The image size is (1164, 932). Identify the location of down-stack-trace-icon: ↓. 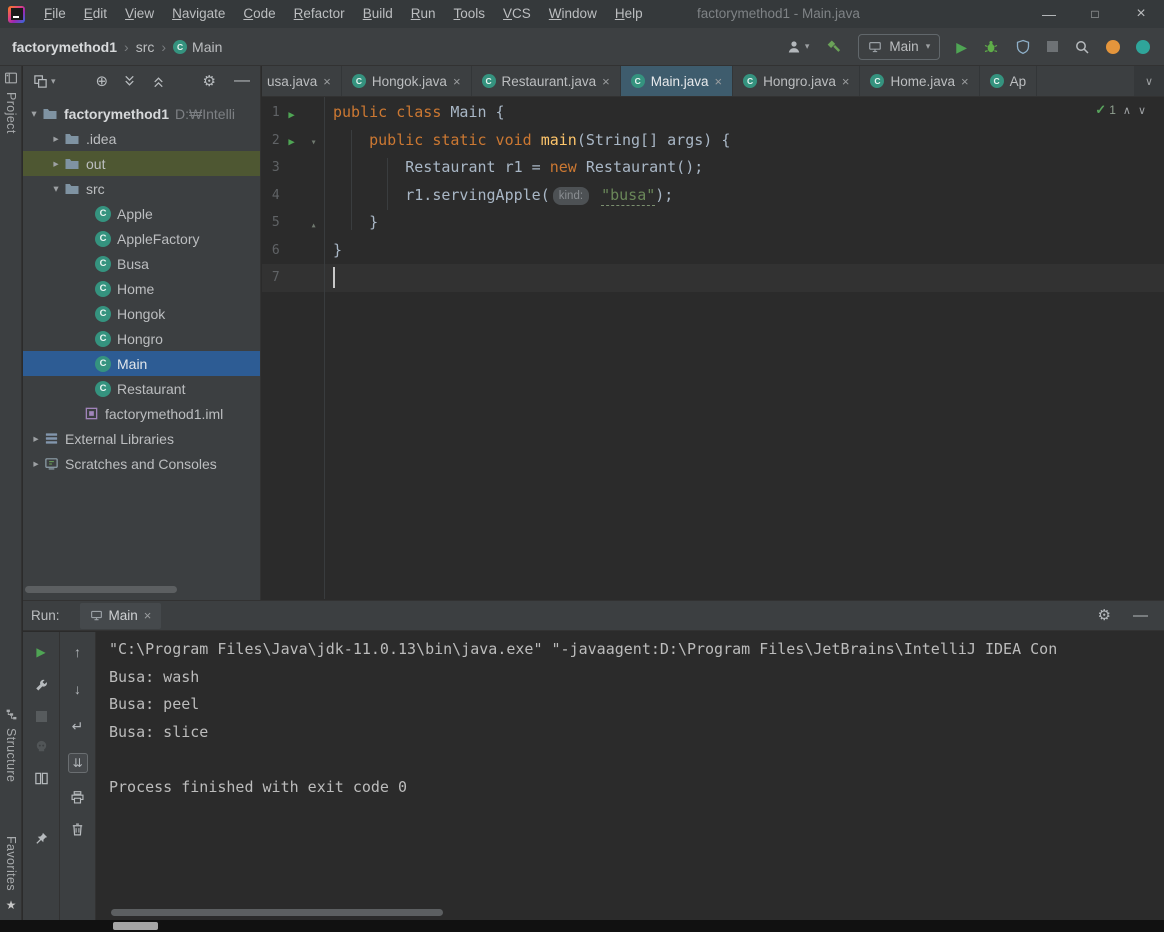
(78, 689).